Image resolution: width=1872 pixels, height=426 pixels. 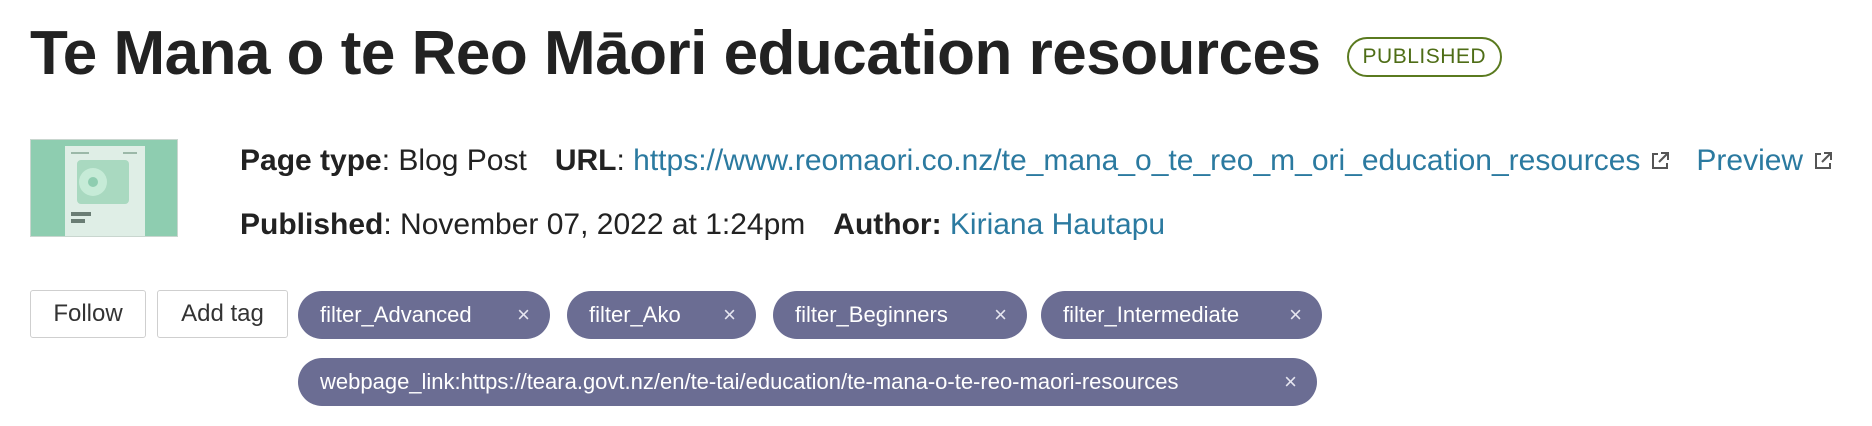 I want to click on url-colon: :, so click(x=625, y=160).